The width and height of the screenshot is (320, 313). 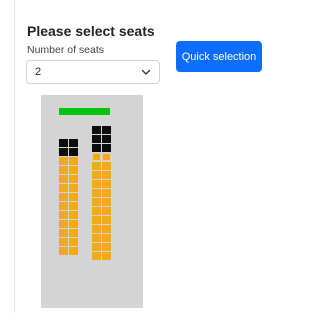 I want to click on seat-right-r10-c2, so click(x=106, y=211).